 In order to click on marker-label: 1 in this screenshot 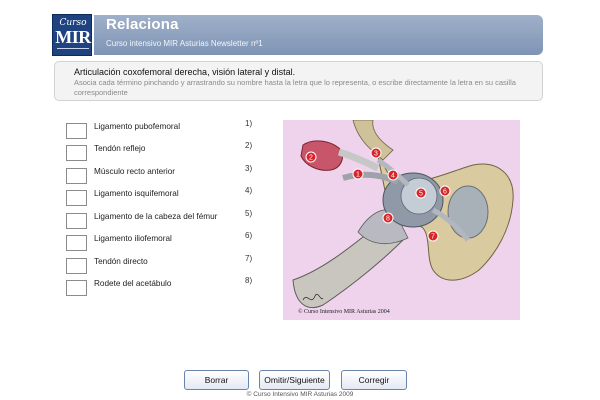, I will do `click(358, 175)`.